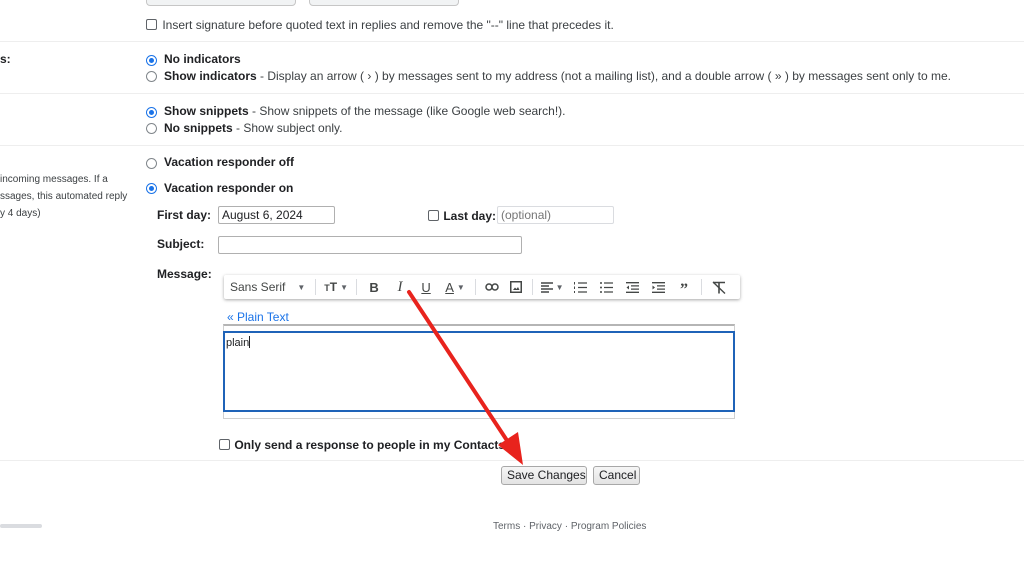 Image resolution: width=1024 pixels, height=561 pixels. I want to click on quote-icon: ”, so click(684, 289).